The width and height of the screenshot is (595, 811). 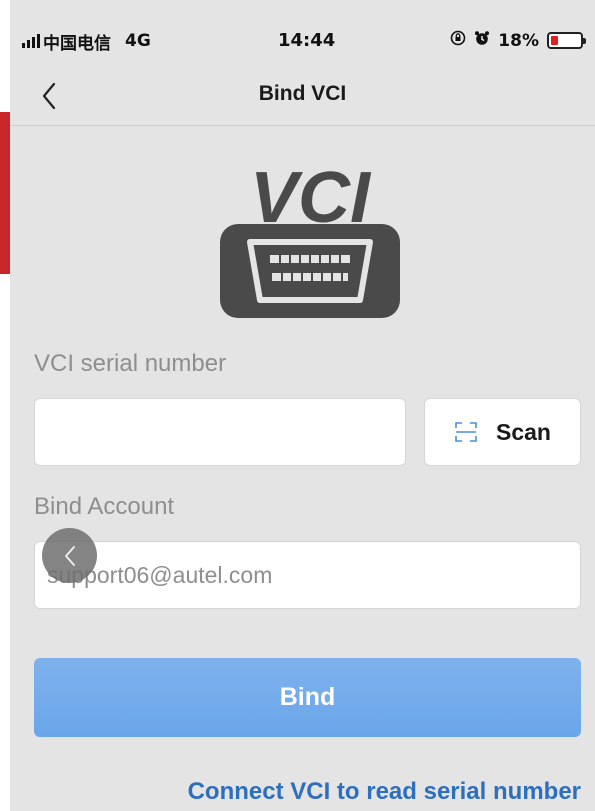 I want to click on network-type: 4G, so click(x=138, y=41).